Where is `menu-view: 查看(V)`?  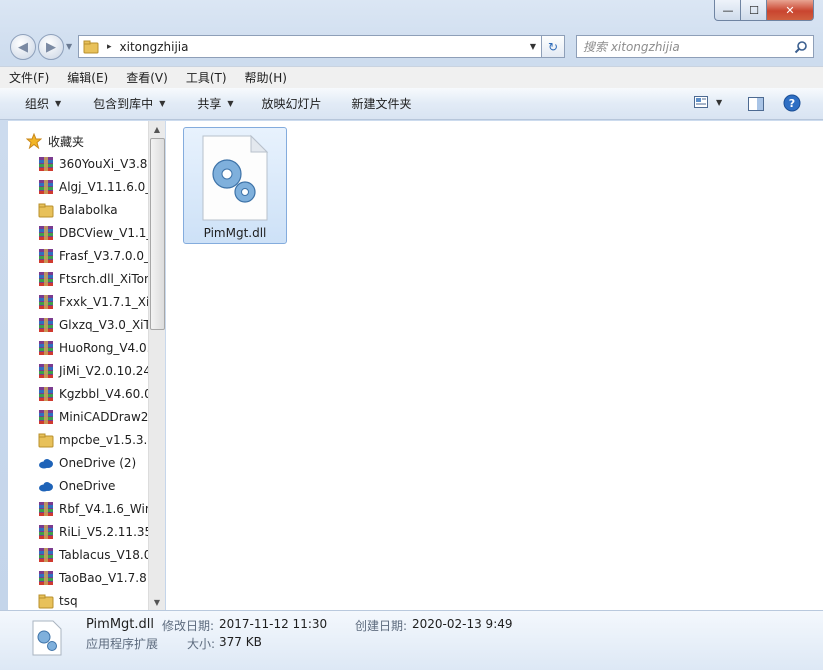 menu-view: 查看(V) is located at coordinates (147, 77).